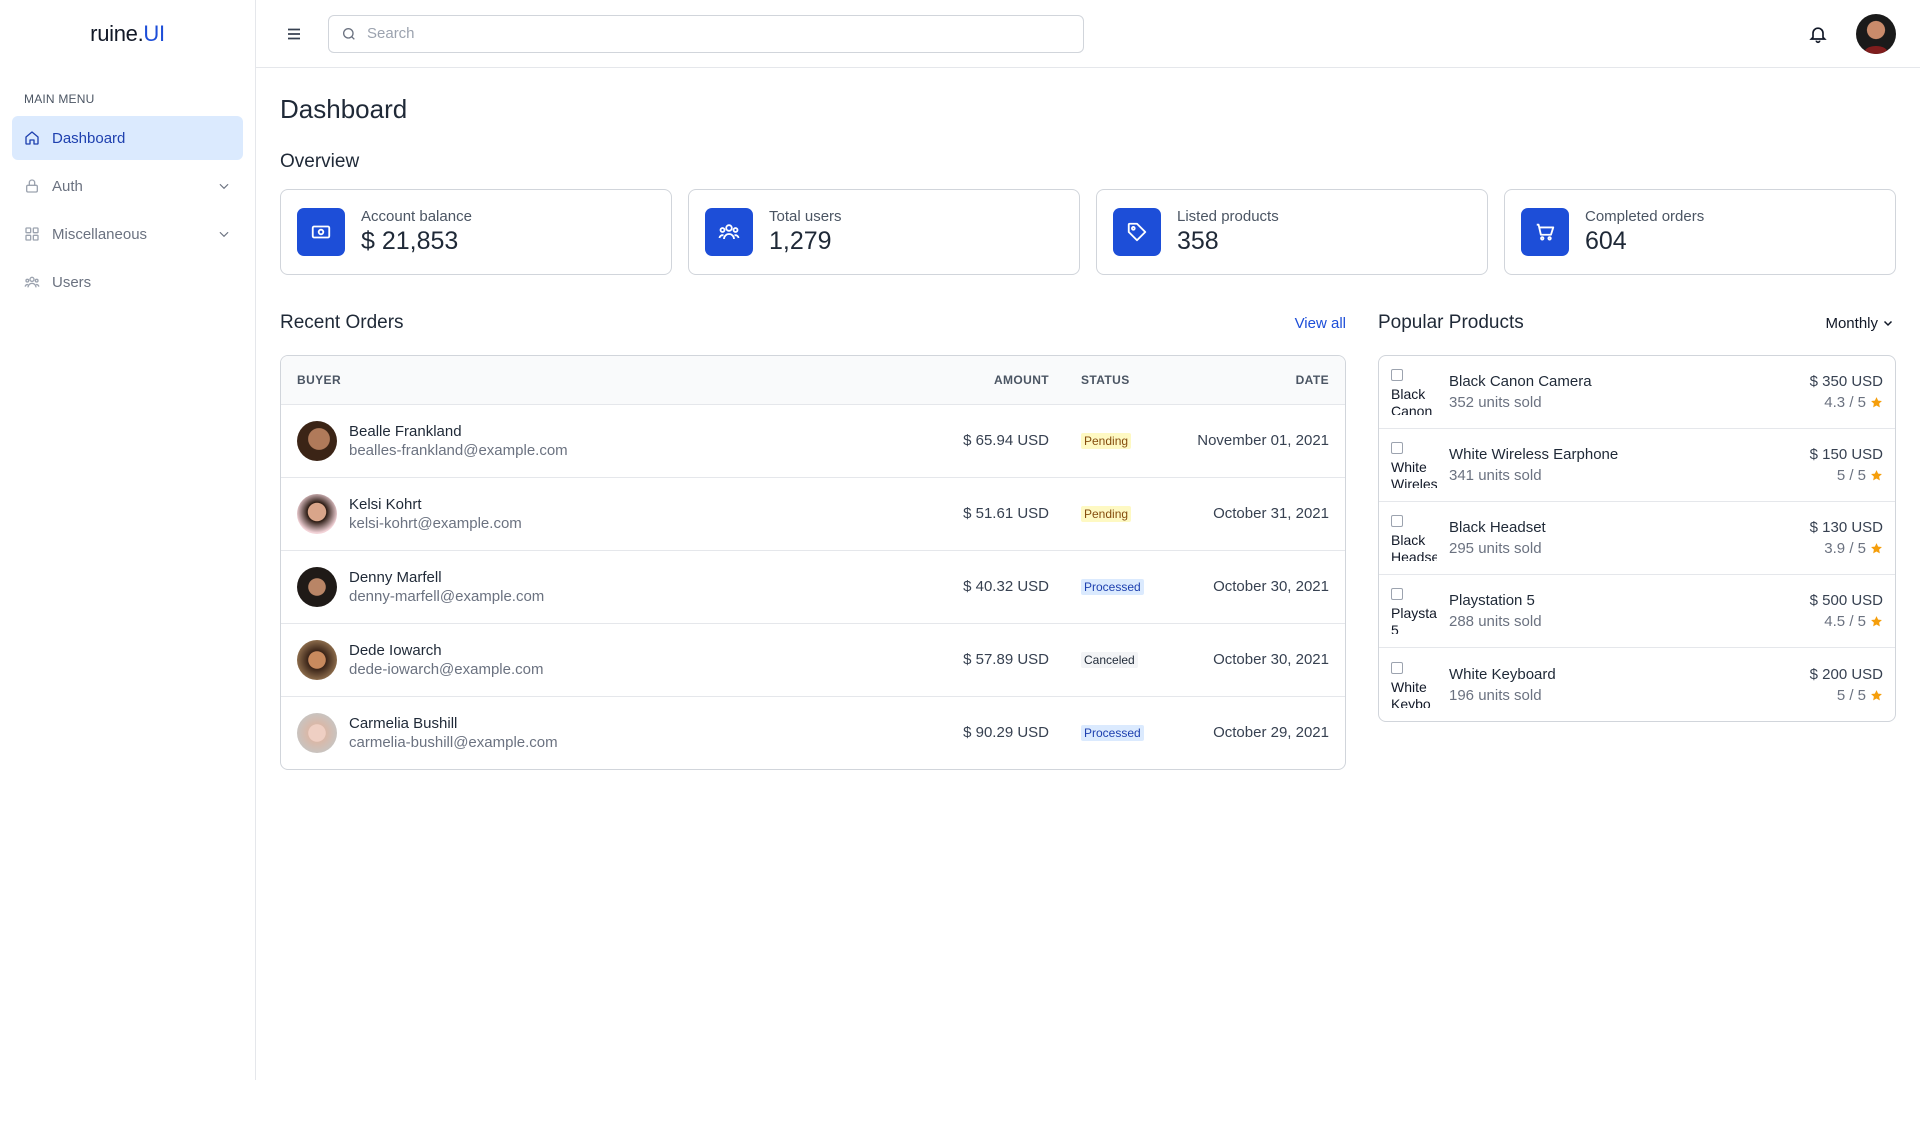  What do you see at coordinates (342, 322) in the screenshot?
I see `recent-orders-title: Recent Orders` at bounding box center [342, 322].